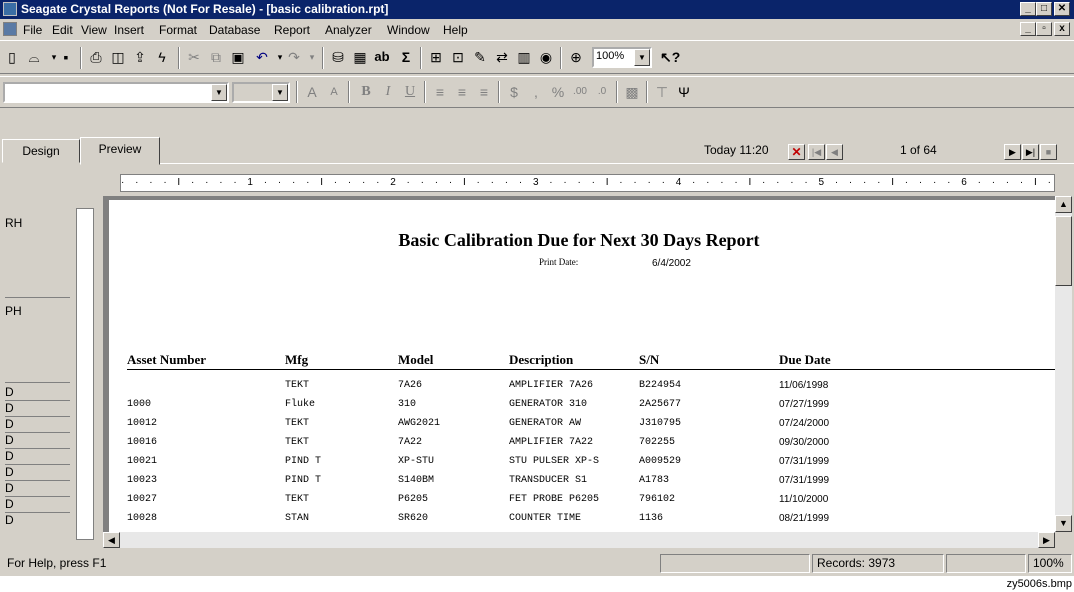  Describe the element at coordinates (1028, 29) in the screenshot. I see `mdi-minimize-button: _` at that location.